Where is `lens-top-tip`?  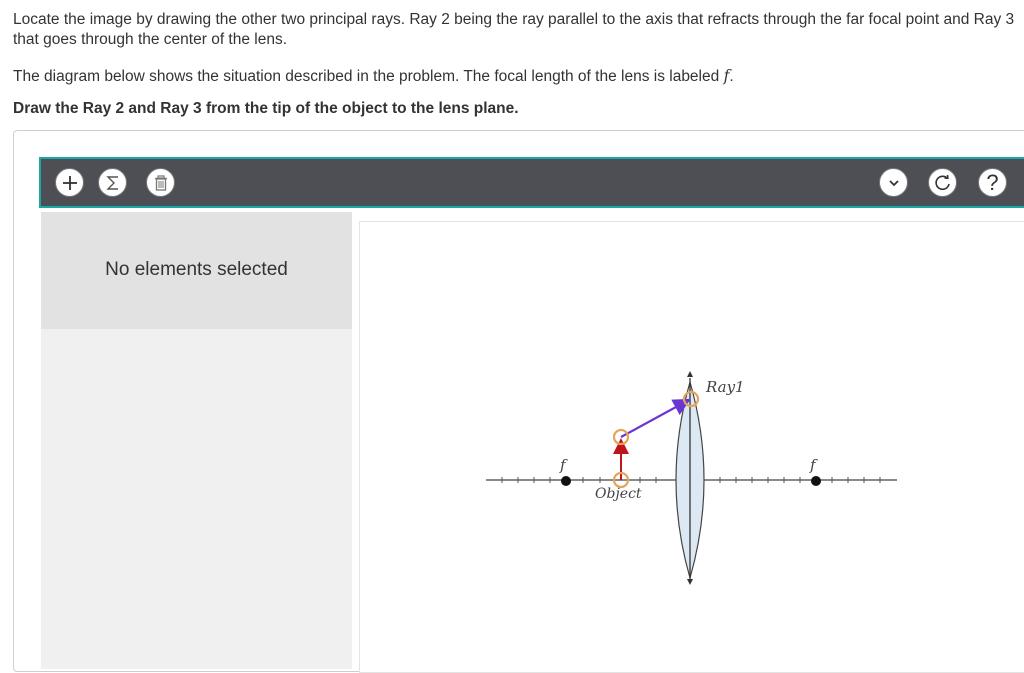
lens-top-tip is located at coordinates (690, 374).